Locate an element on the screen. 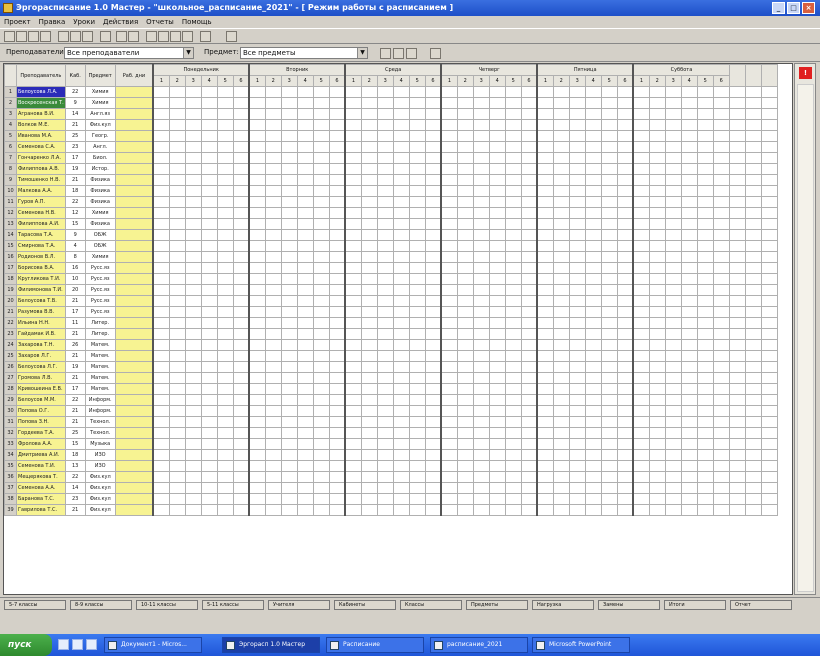 Image resolution: width=820 pixels, height=656 pixels. sheet-tab: 5-11 классы is located at coordinates (233, 605).